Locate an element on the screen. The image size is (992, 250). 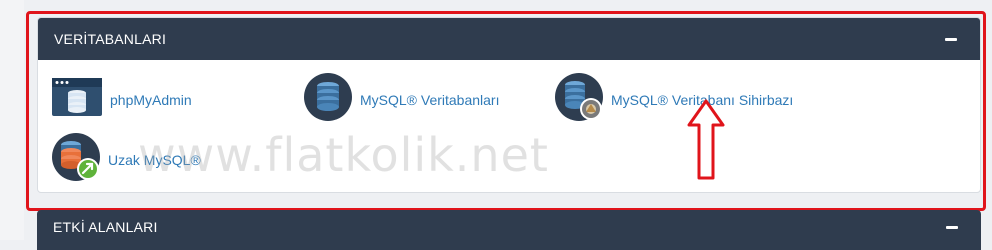
minus-icon is located at coordinates (952, 227).